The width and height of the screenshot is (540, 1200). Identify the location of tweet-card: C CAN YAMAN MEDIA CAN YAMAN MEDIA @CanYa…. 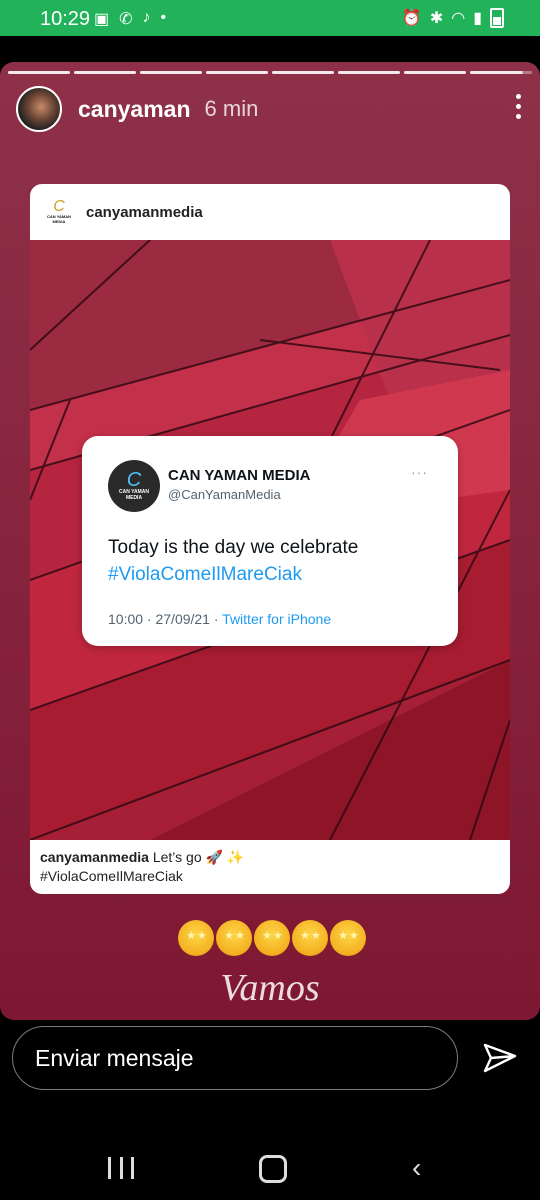
(270, 541).